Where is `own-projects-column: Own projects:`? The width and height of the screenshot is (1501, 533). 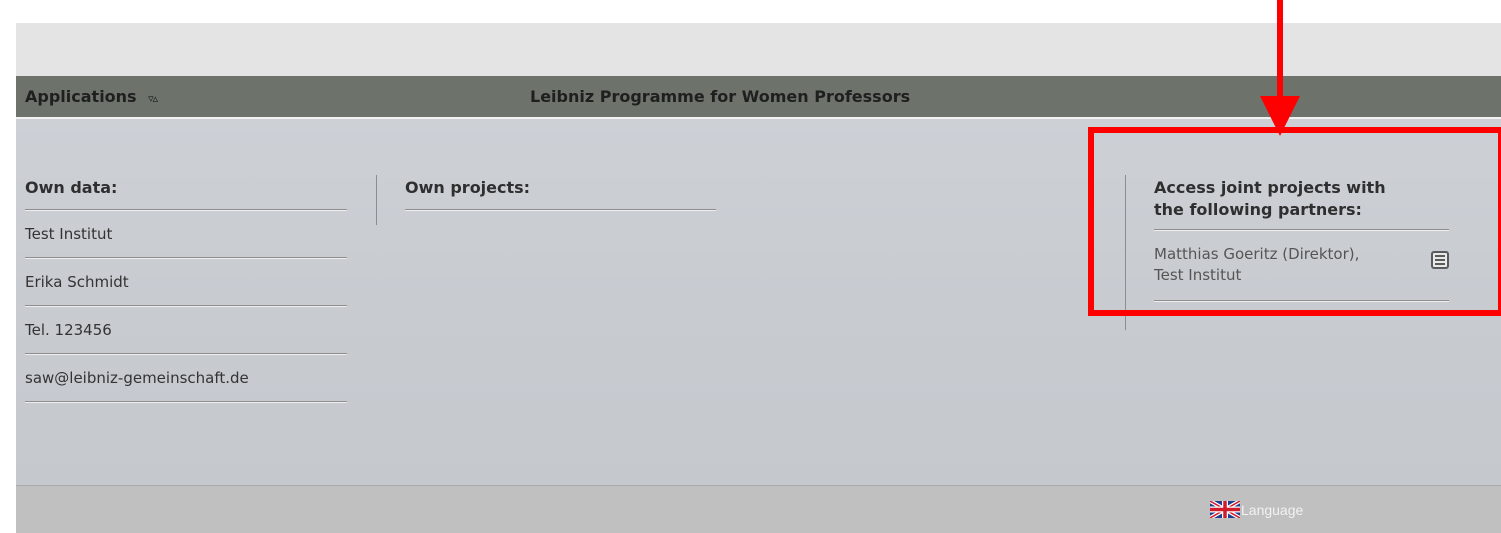 own-projects-column: Own projects: is located at coordinates (560, 193).